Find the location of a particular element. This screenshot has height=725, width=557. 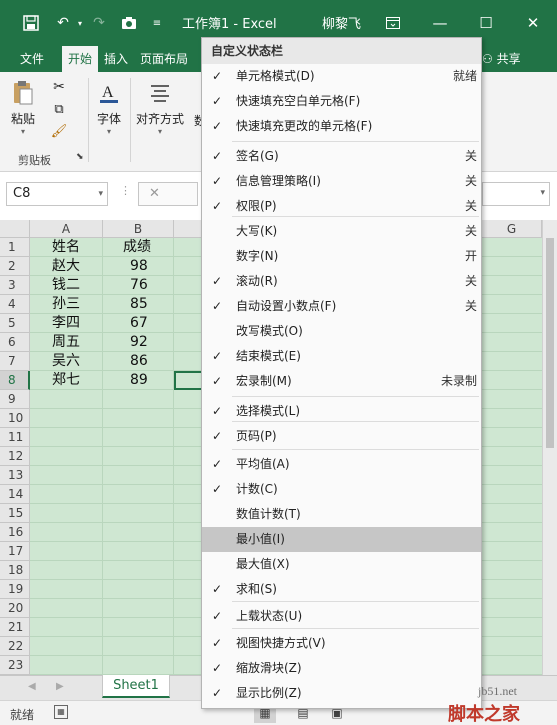

row-header: 6 is located at coordinates (15, 342).